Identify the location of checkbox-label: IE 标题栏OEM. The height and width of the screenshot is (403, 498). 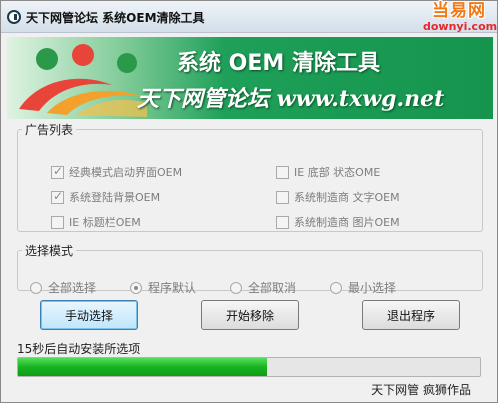
(105, 222).